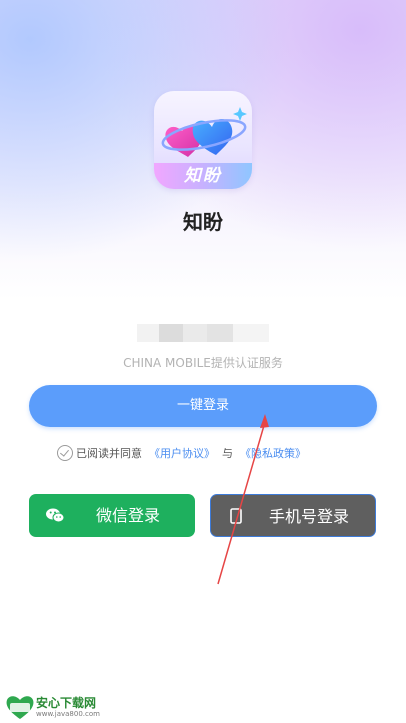 Image resolution: width=406 pixels, height=723 pixels. Describe the element at coordinates (20, 707) in the screenshot. I see `watermark-logo-icon` at that location.